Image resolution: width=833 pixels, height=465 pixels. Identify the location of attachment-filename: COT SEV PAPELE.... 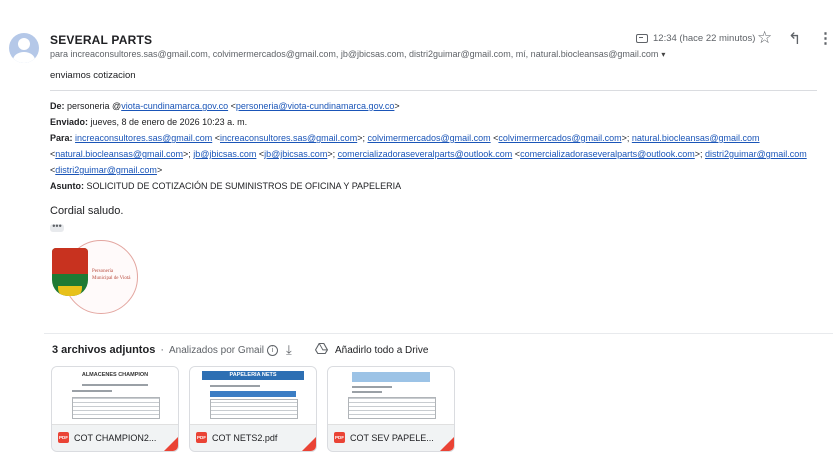
(392, 438).